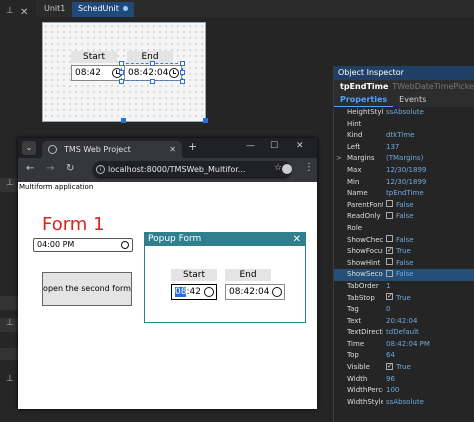 This screenshot has height=422, width=474. Describe the element at coordinates (404, 125) in the screenshot. I see `property-row: Hint` at that location.